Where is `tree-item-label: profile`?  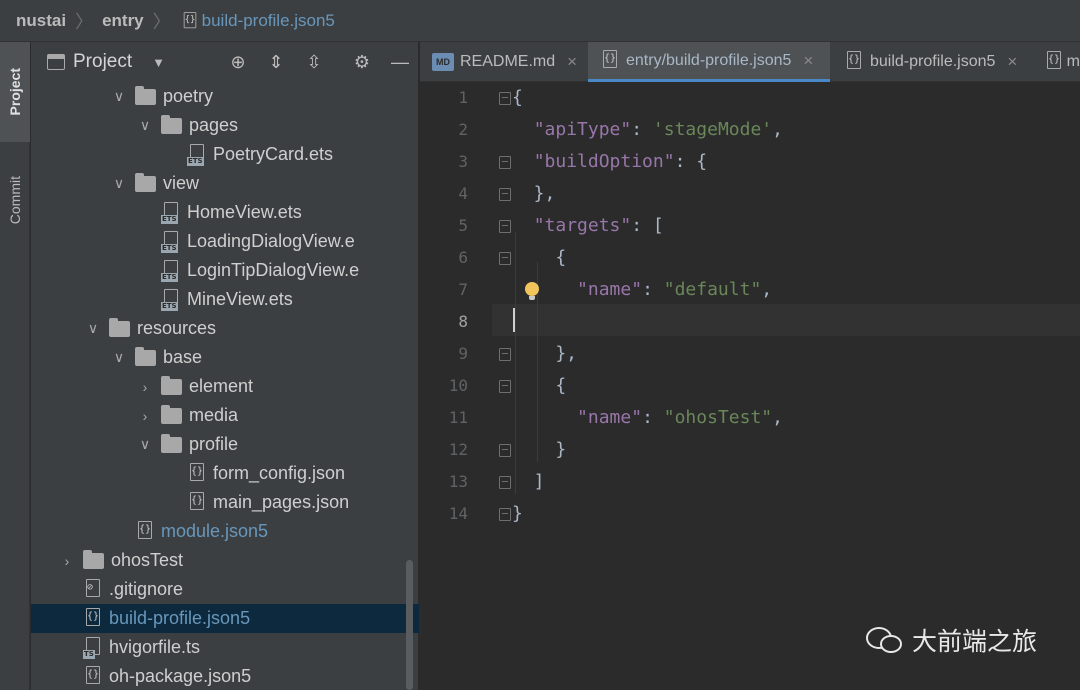 tree-item-label: profile is located at coordinates (214, 444).